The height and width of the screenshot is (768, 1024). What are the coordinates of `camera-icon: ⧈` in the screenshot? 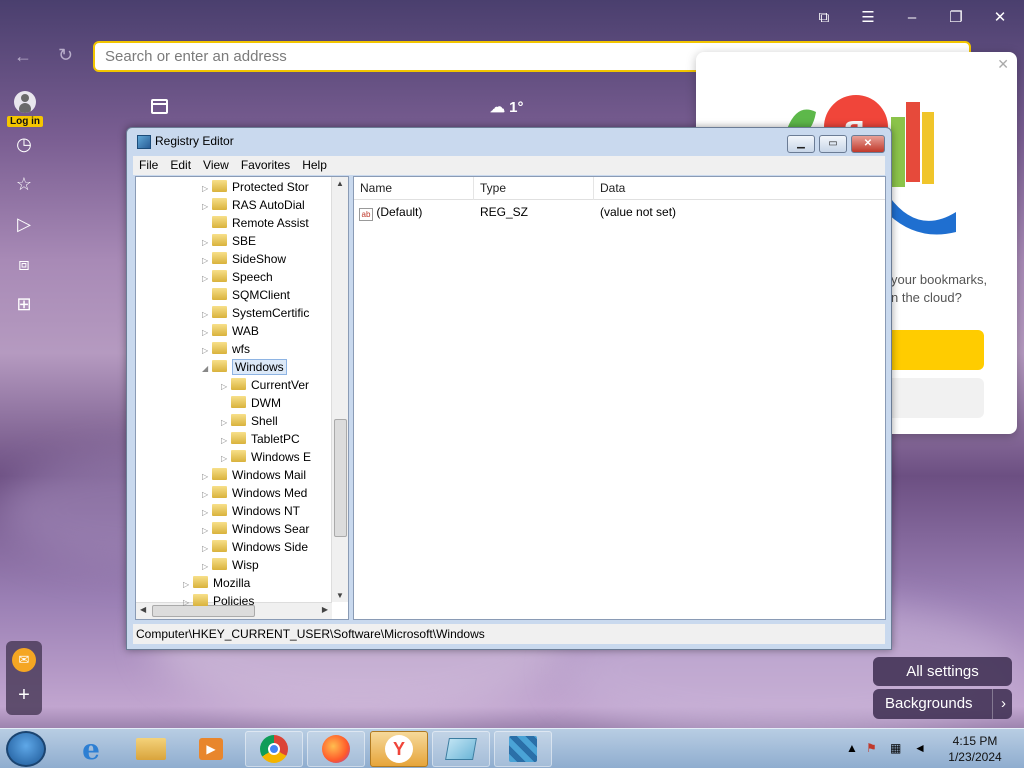 It's located at (24, 264).